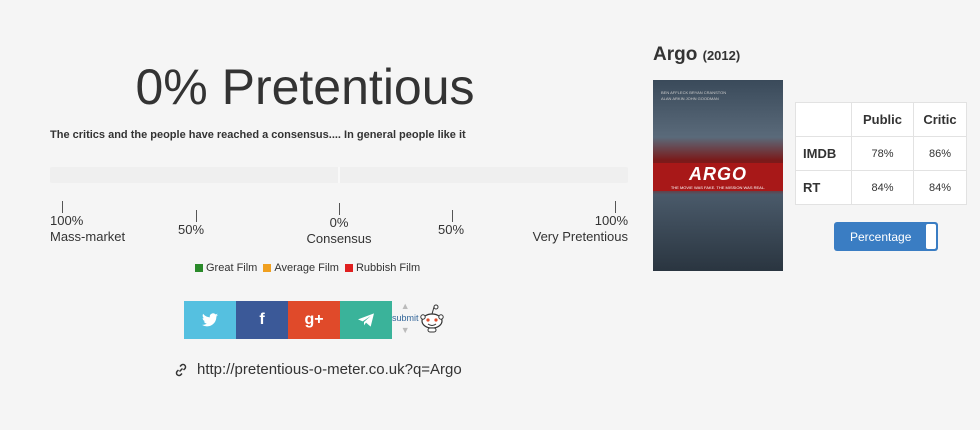  I want to click on facebook-icon: f, so click(262, 319).